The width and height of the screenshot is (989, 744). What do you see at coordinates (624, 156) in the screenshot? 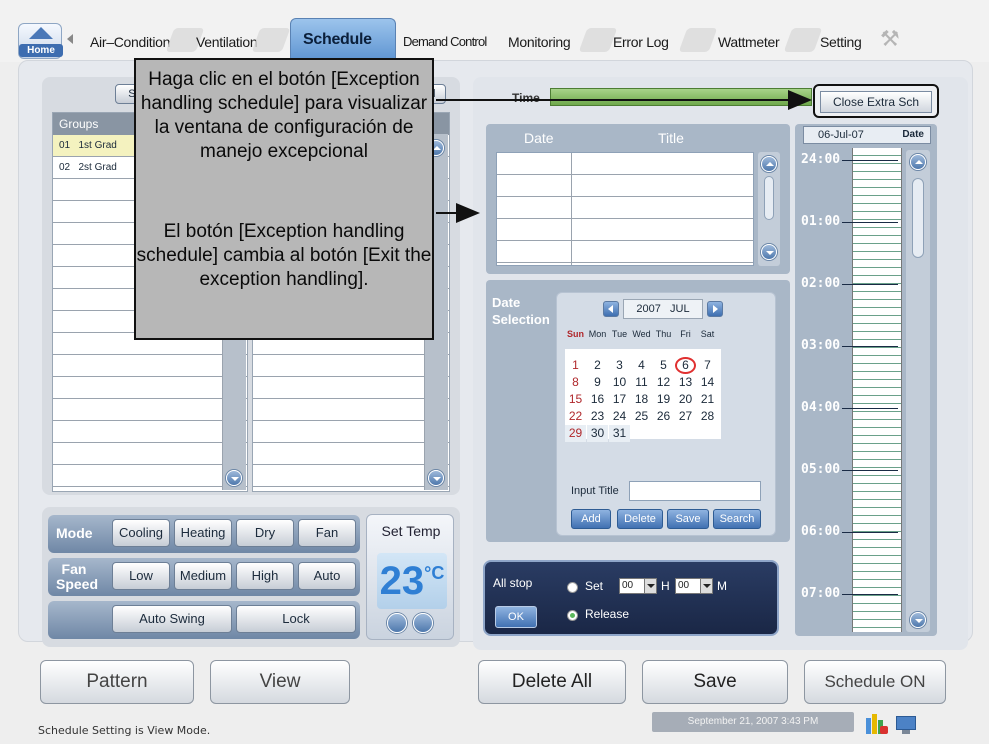
I see `callout-arrows` at bounding box center [624, 156].